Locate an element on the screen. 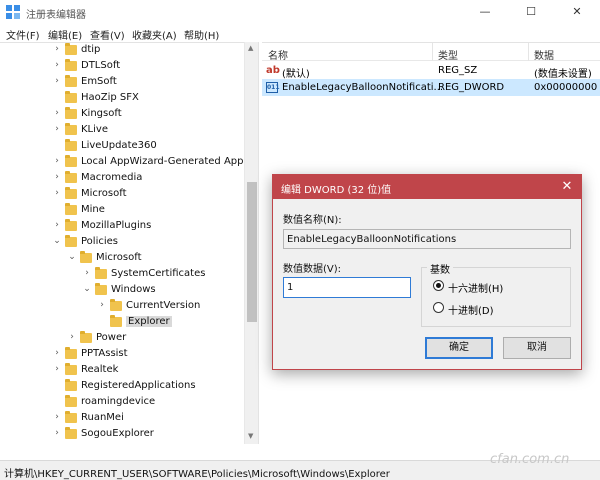 The height and width of the screenshot is (480, 600). tree-item-label: Policies is located at coordinates (99, 241).